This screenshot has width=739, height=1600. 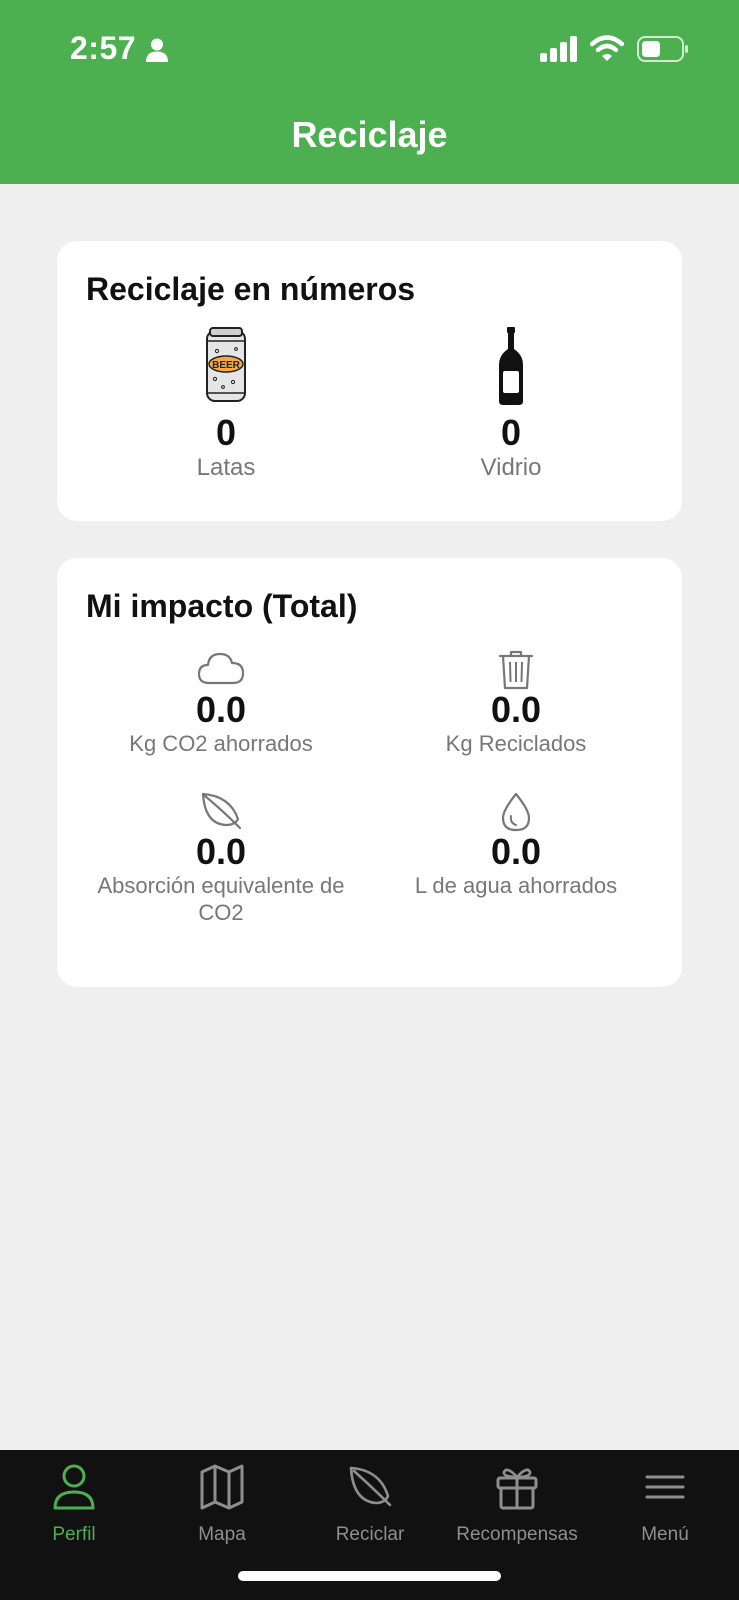 What do you see at coordinates (517, 1534) in the screenshot?
I see `tab-recompensas-label: Recompensas` at bounding box center [517, 1534].